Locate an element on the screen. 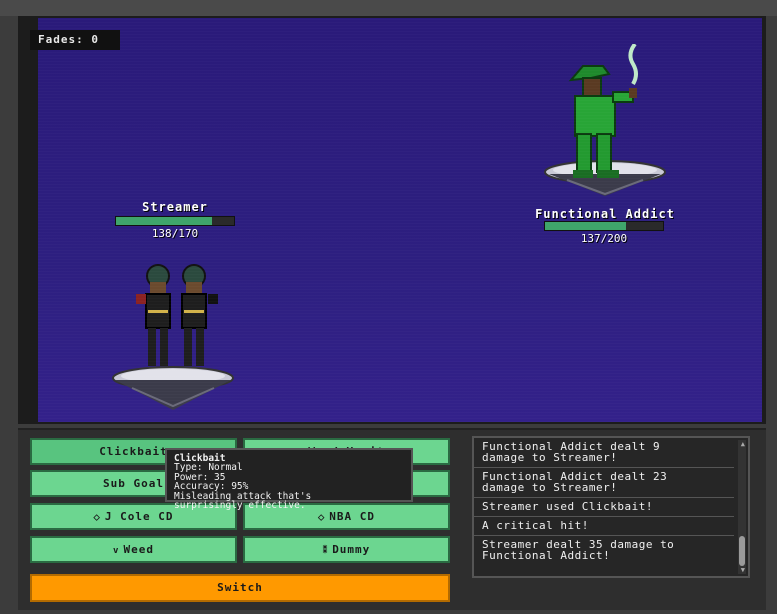 The width and height of the screenshot is (777, 614). log-scrollbar-thumb is located at coordinates (742, 551).